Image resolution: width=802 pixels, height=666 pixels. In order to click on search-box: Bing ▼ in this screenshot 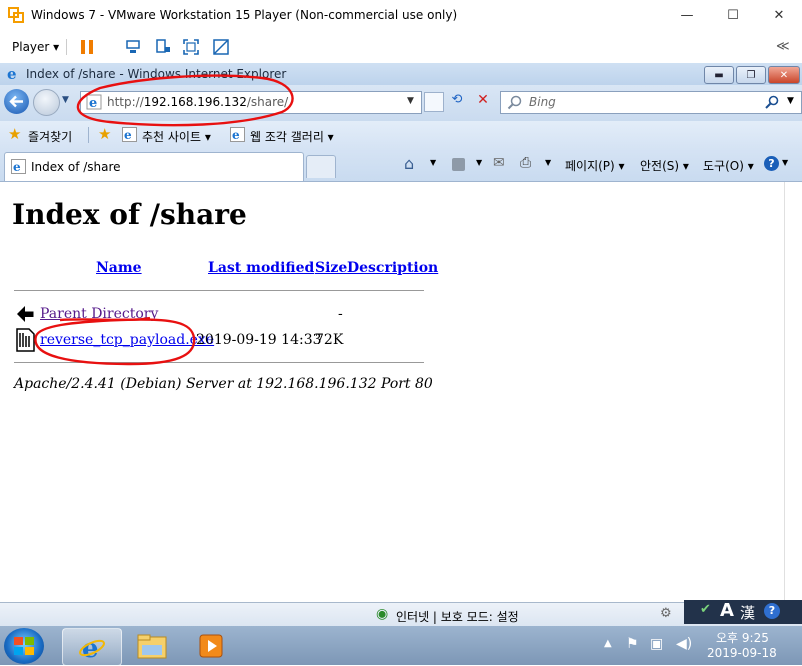, I will do `click(651, 102)`.